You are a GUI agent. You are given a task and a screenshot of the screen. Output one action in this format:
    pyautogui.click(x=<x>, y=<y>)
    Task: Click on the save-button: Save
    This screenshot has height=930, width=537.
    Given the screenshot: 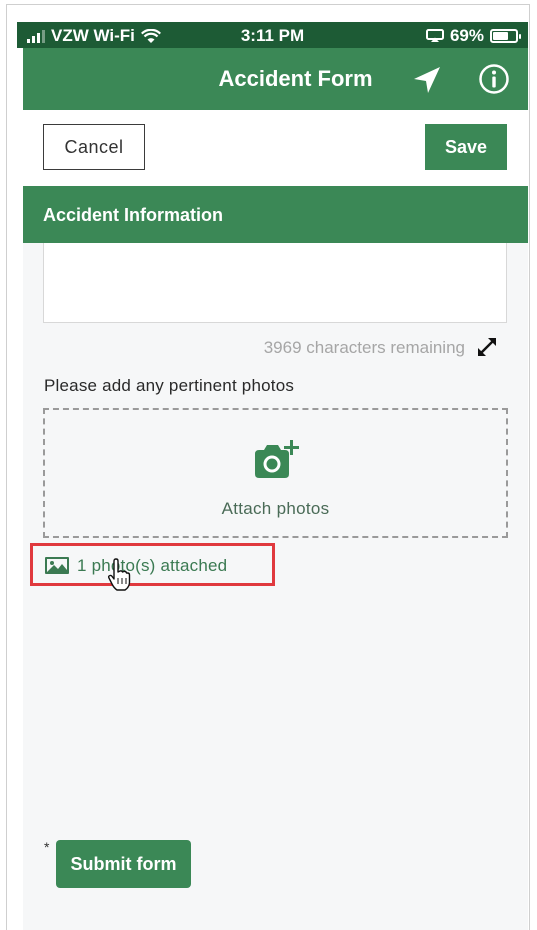 What is the action you would take?
    pyautogui.click(x=466, y=147)
    